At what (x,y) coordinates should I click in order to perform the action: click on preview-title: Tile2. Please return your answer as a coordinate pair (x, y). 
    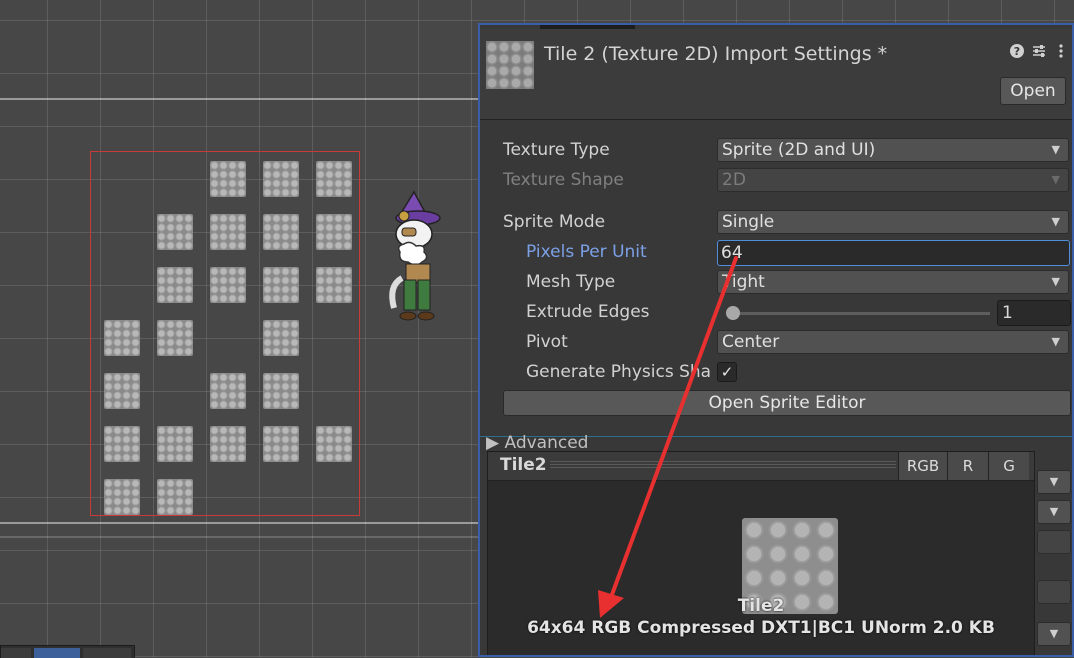
    Looking at the image, I should click on (523, 465).